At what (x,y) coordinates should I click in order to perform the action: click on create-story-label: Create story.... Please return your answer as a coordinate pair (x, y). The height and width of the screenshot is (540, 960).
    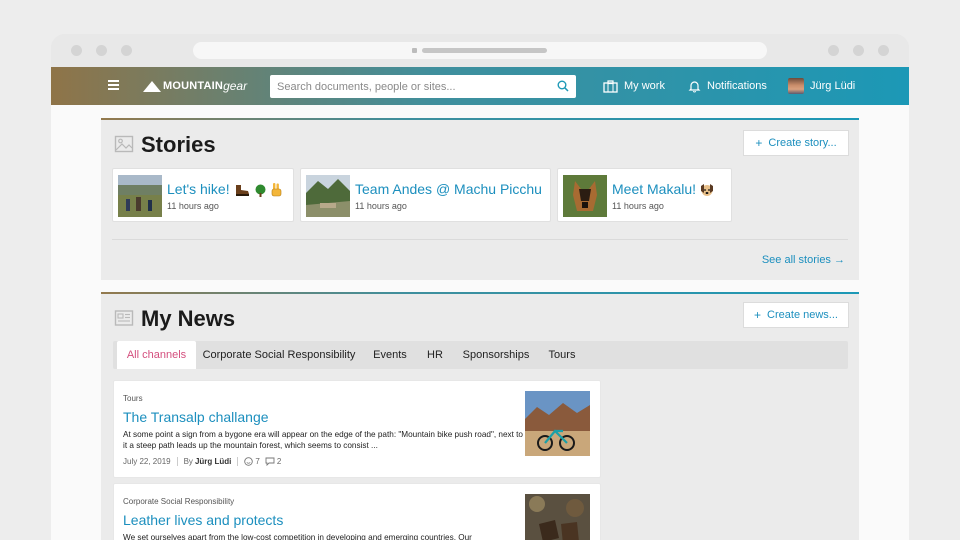
    Looking at the image, I should click on (802, 143).